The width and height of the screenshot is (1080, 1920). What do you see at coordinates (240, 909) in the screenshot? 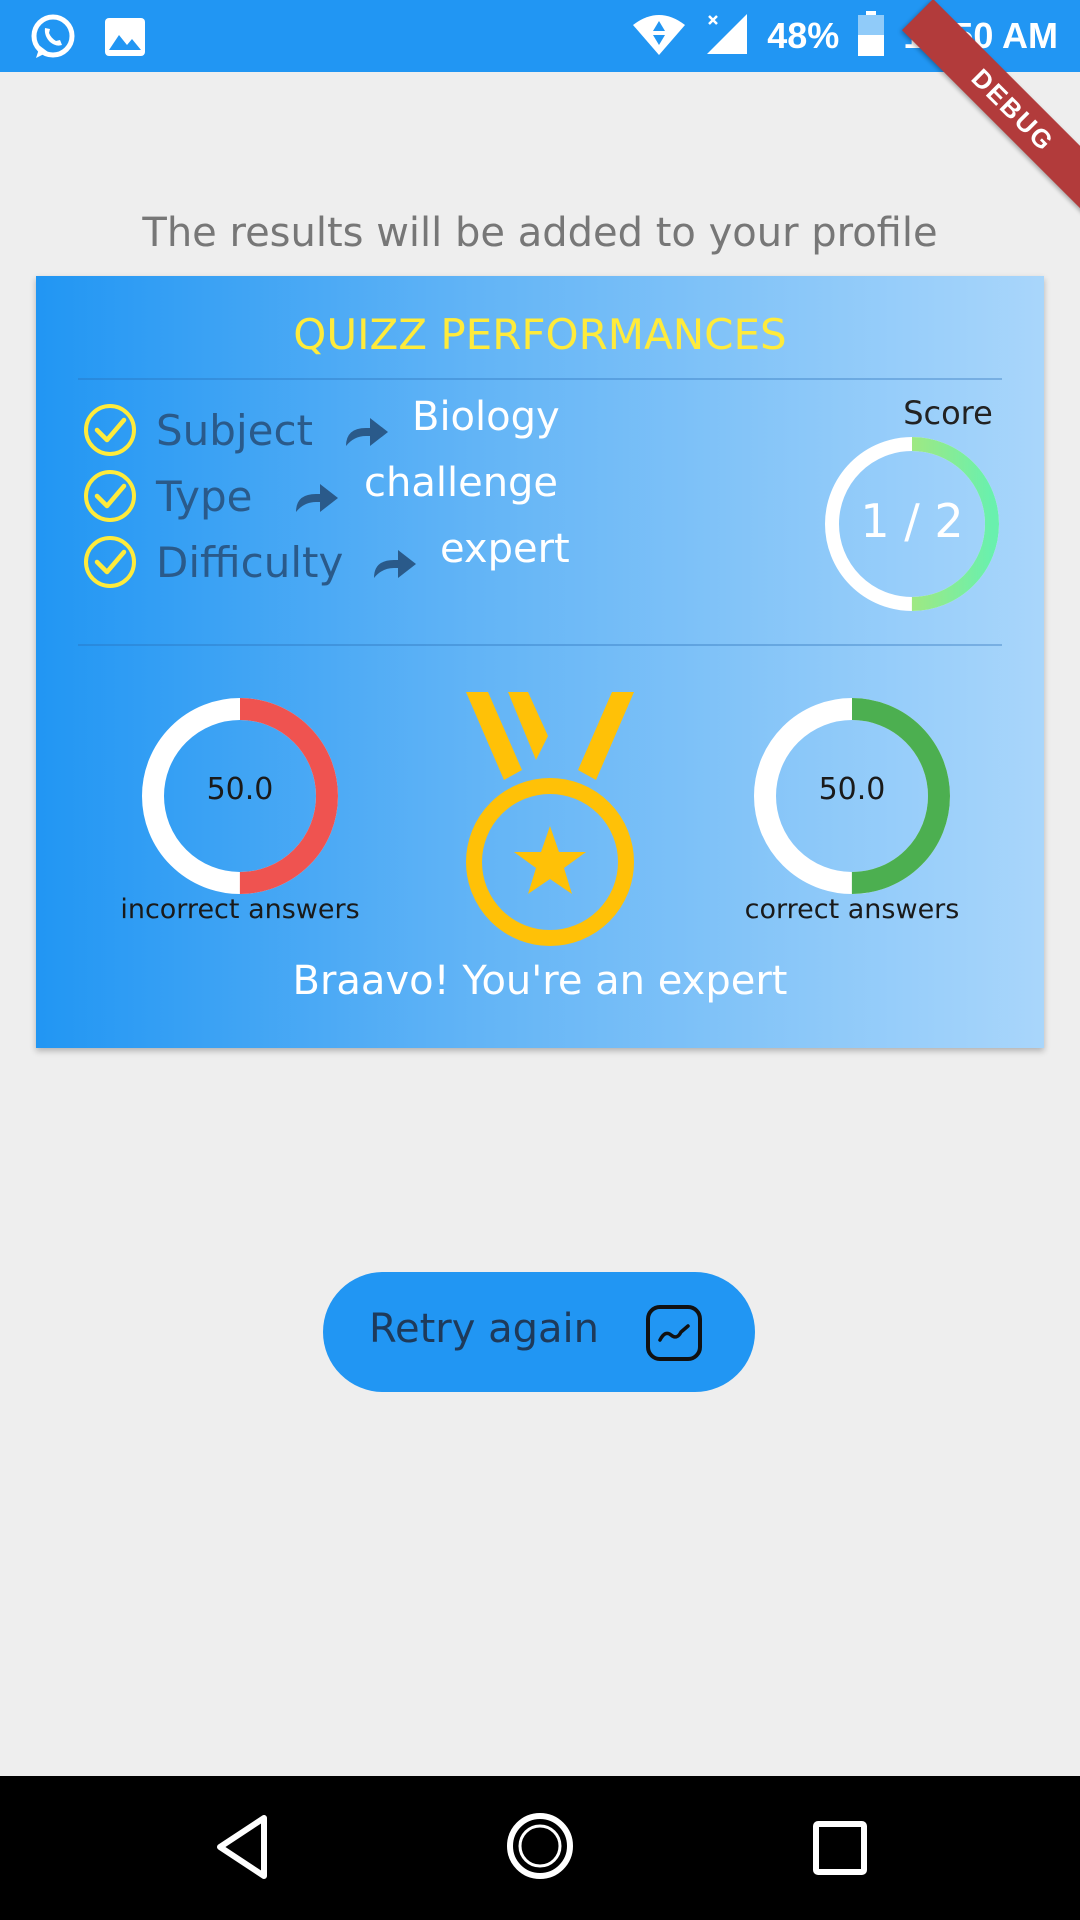
I see `incorrect-caption: incorrect answers` at bounding box center [240, 909].